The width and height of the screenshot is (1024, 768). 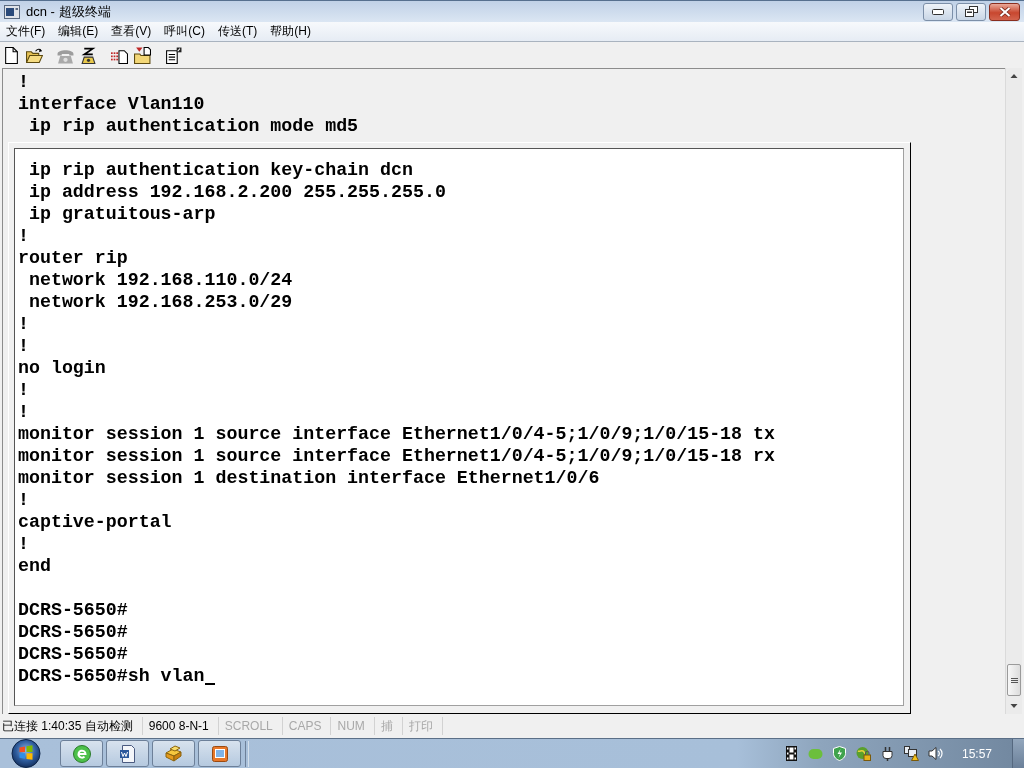 What do you see at coordinates (396, 434) in the screenshot?
I see `terminal-line: monitor session 1 source interface Ethernet1/0/4-5;1/0/9;1/0/15-18 tx` at bounding box center [396, 434].